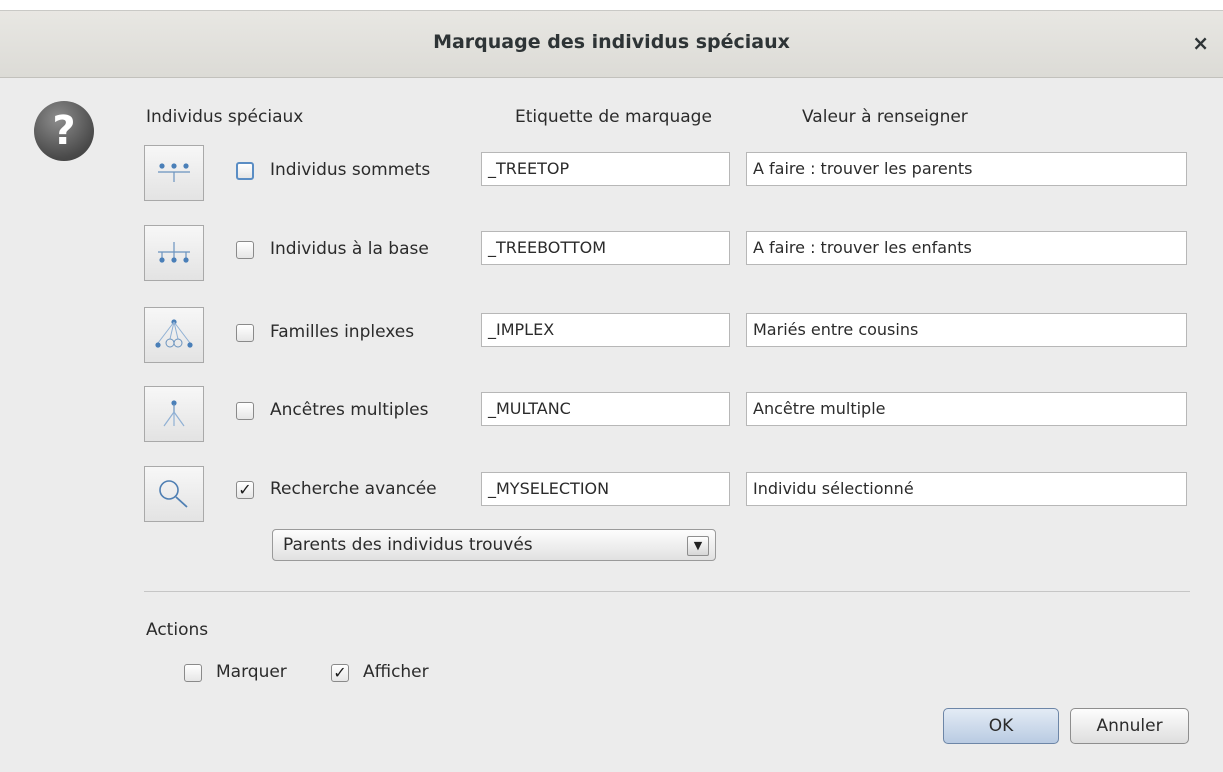 Image resolution: width=1223 pixels, height=772 pixels. I want to click on value-field-tree-top: A faire : trouver les parents, so click(966, 169).